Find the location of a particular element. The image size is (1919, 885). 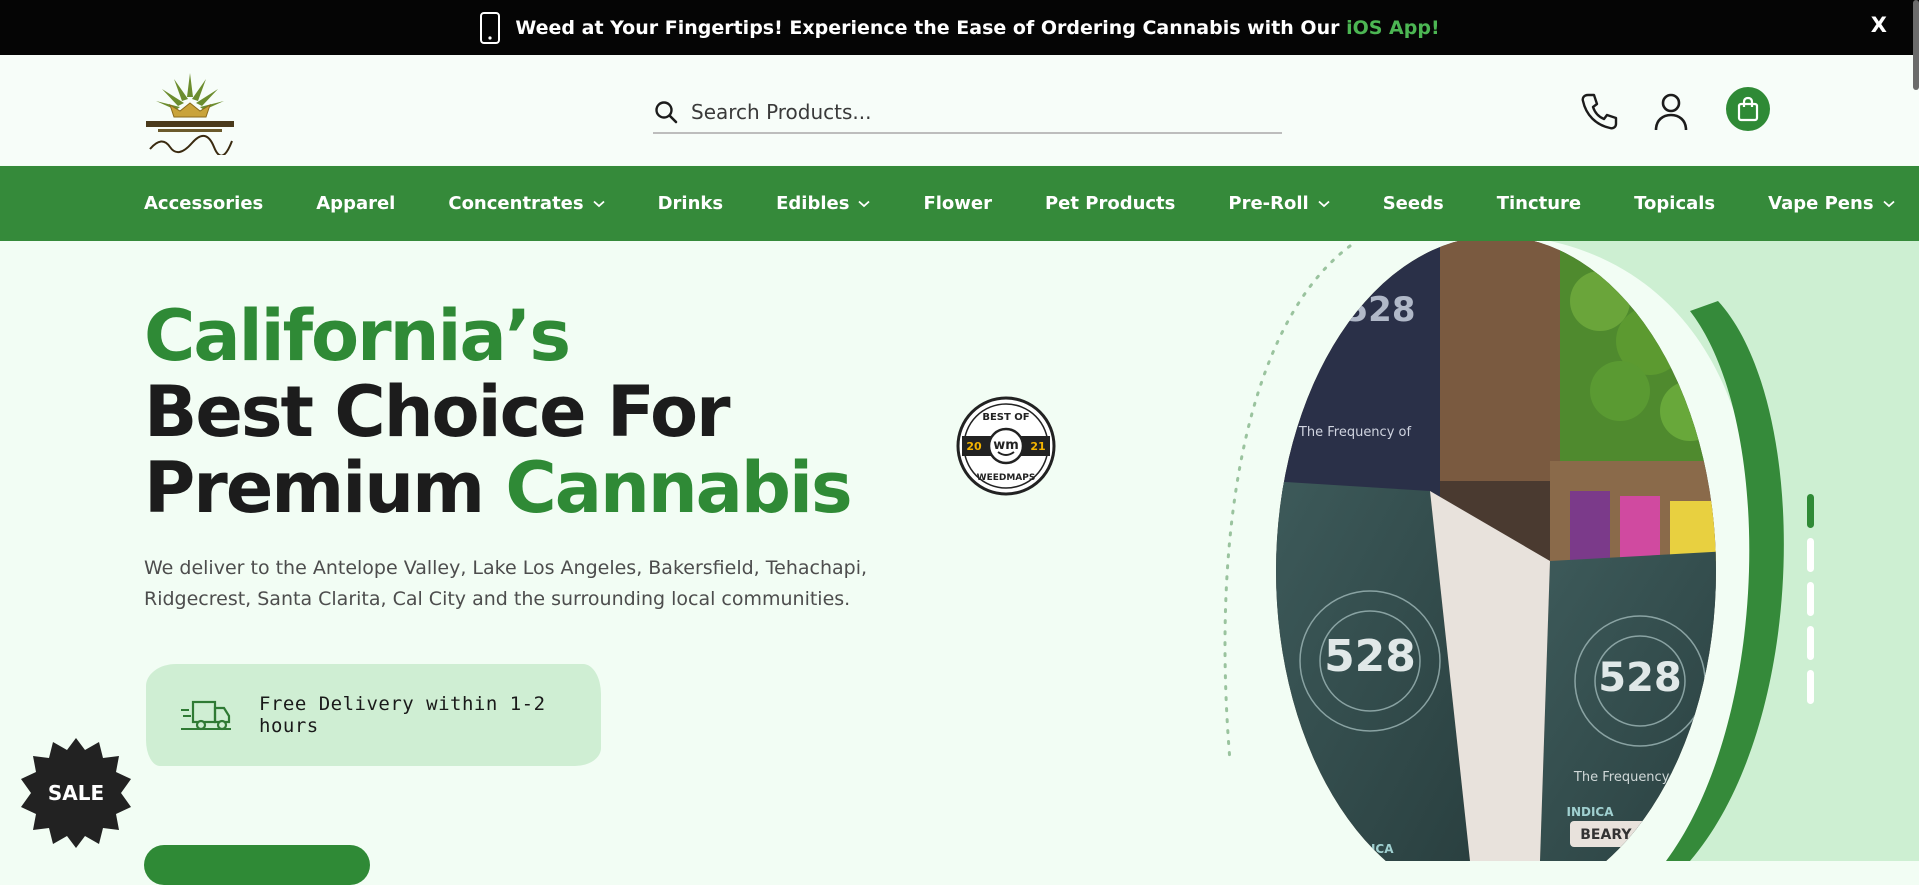

phone-icon is located at coordinates (1599, 111).